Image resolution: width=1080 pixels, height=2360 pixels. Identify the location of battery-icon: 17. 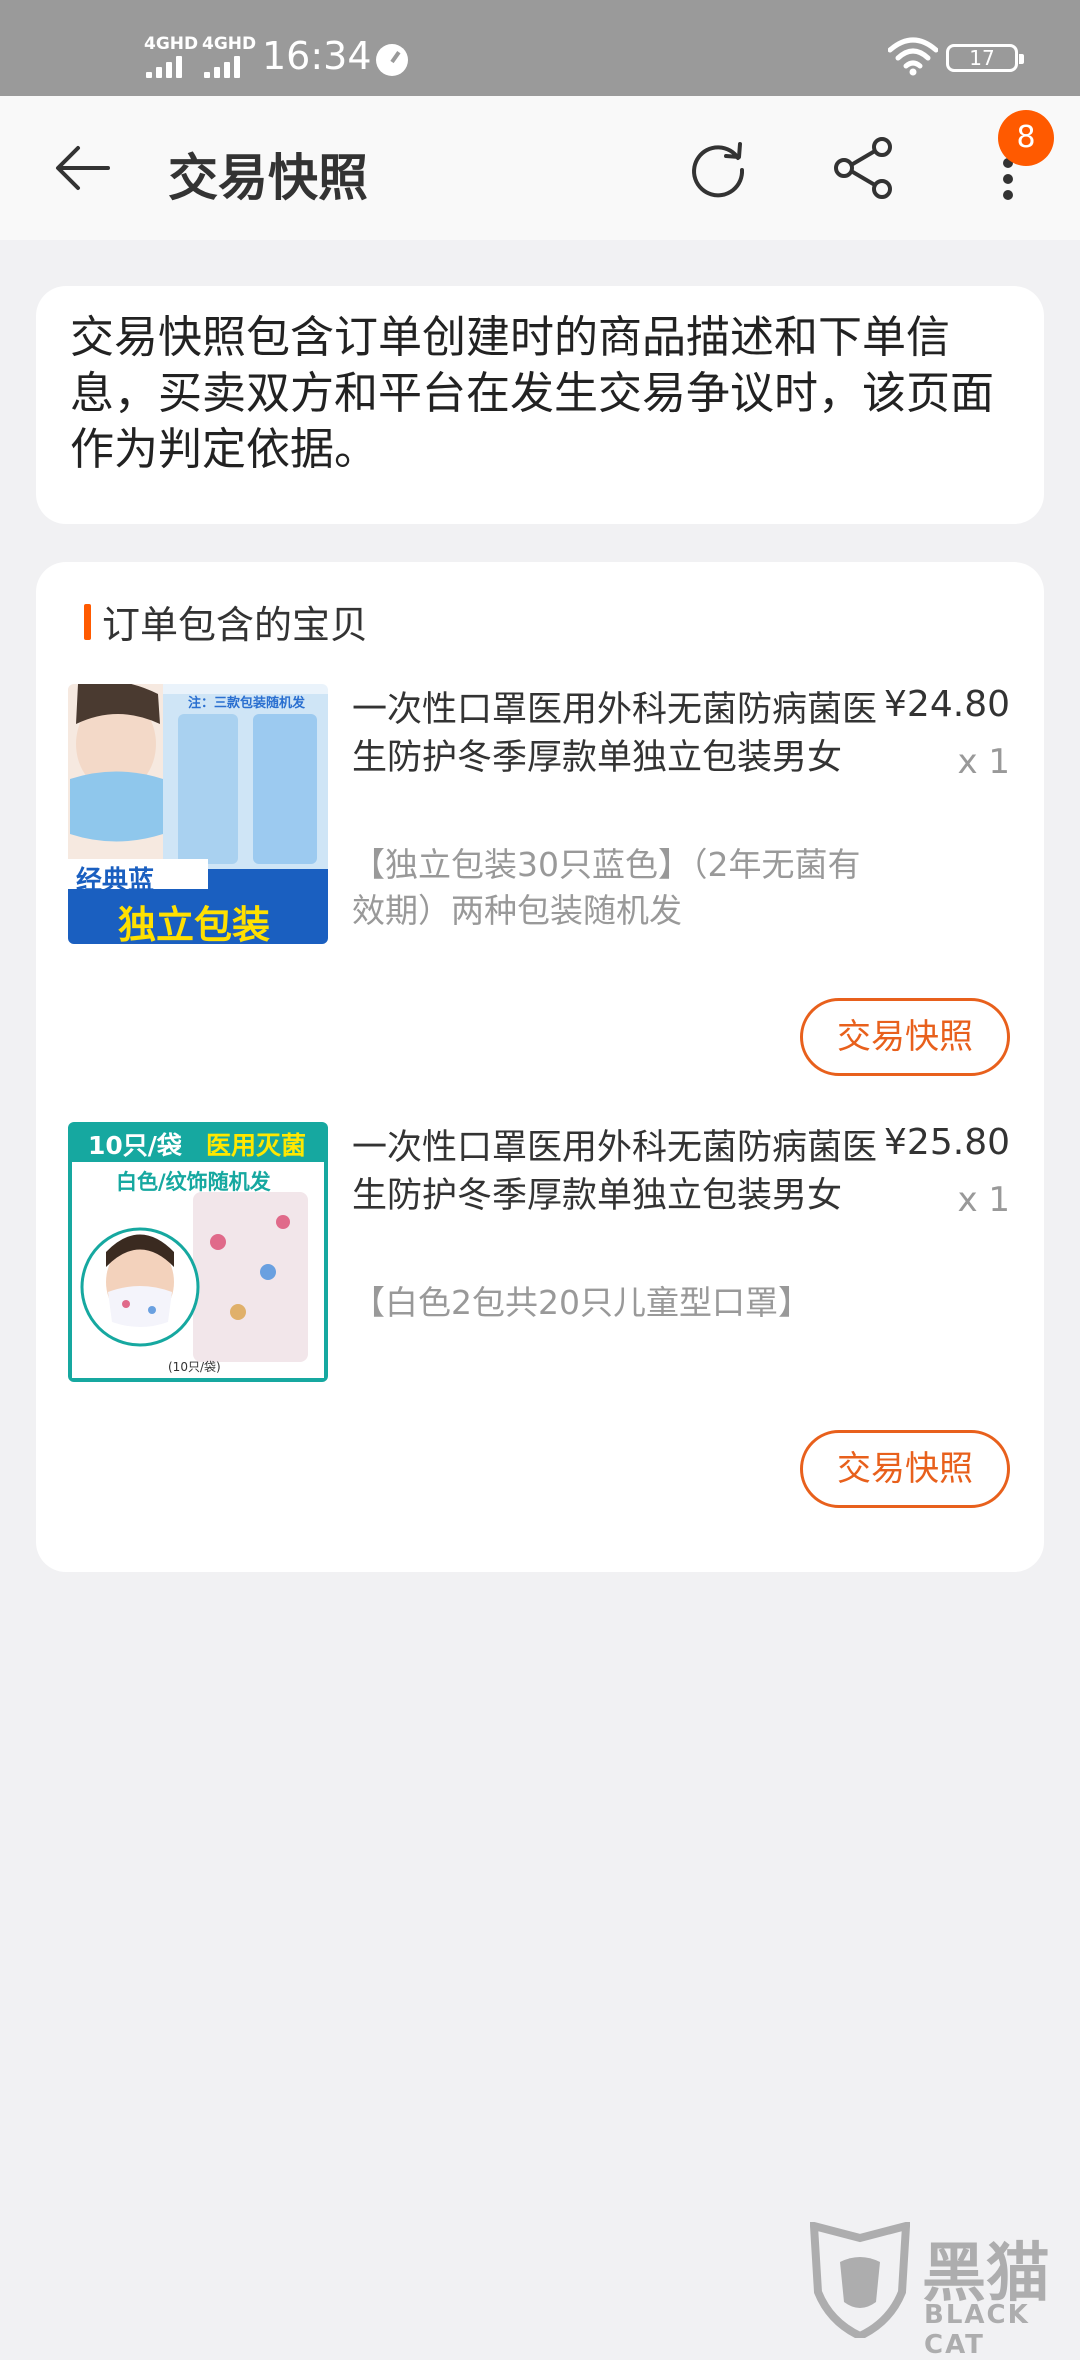
(985, 58).